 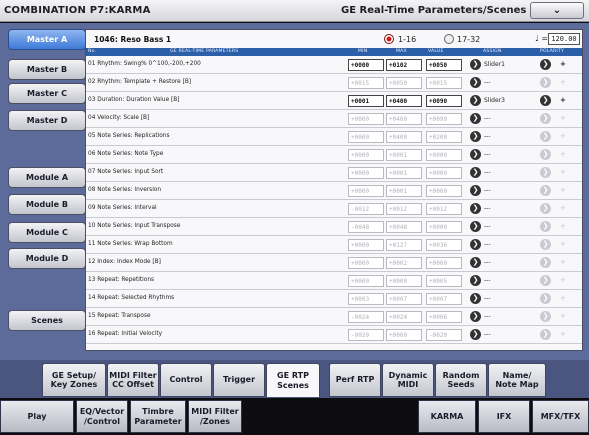 I want to click on radio-range-a, so click(x=389, y=39).